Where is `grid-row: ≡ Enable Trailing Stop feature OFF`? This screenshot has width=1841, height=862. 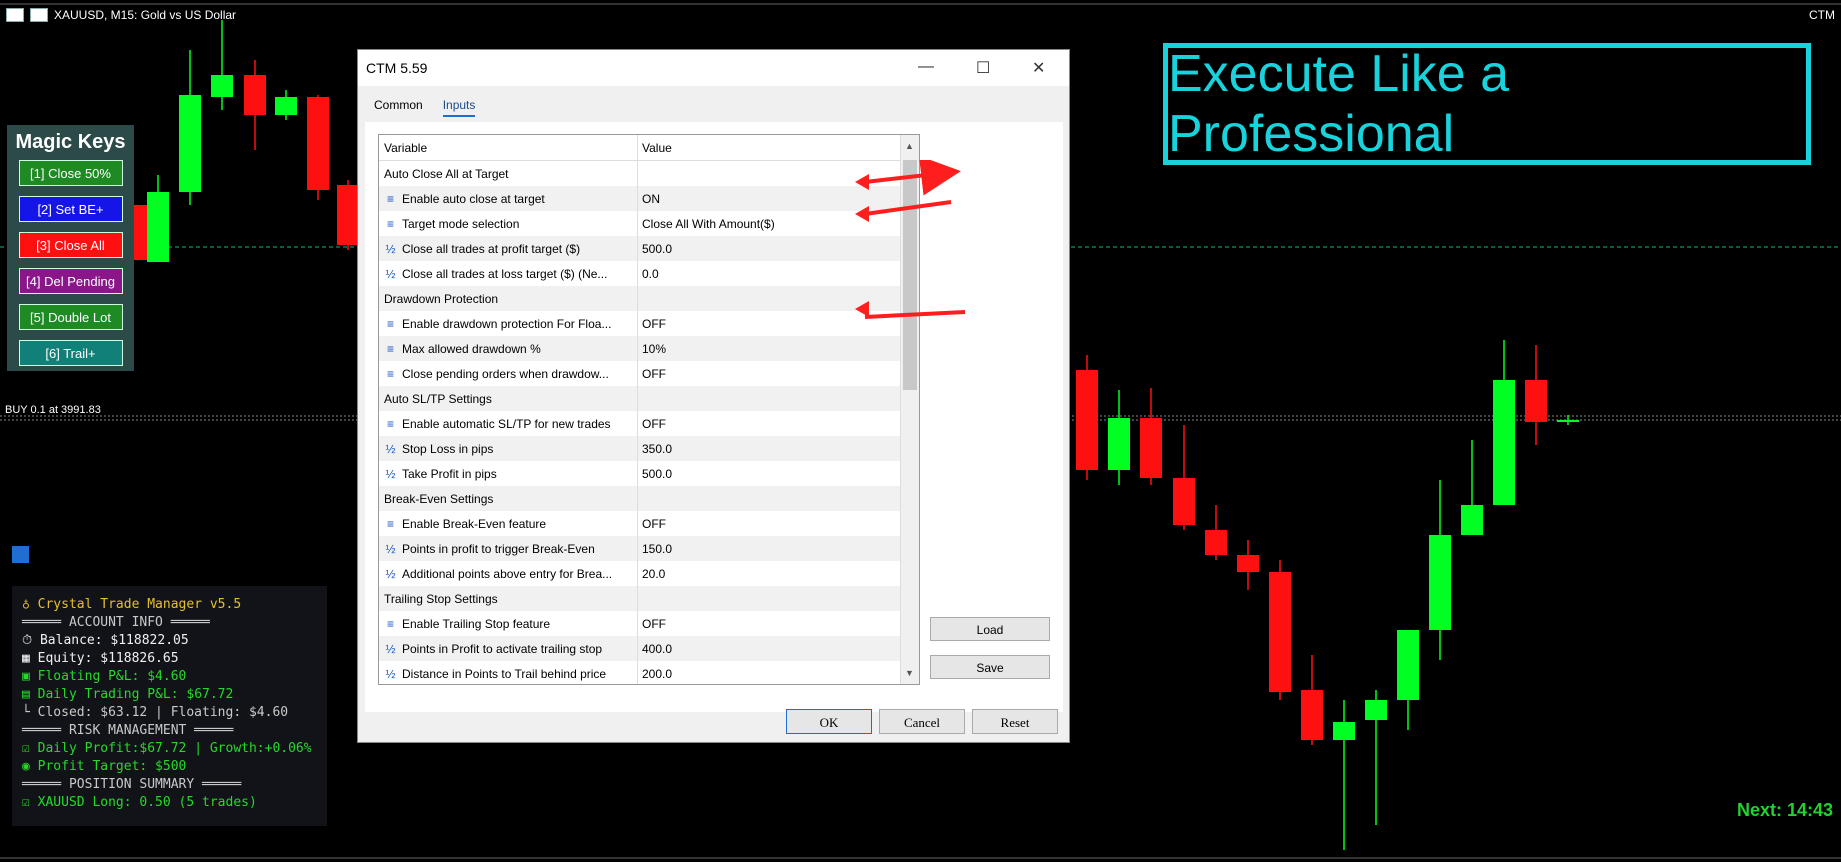 grid-row: ≡ Enable Trailing Stop feature OFF is located at coordinates (649, 623).